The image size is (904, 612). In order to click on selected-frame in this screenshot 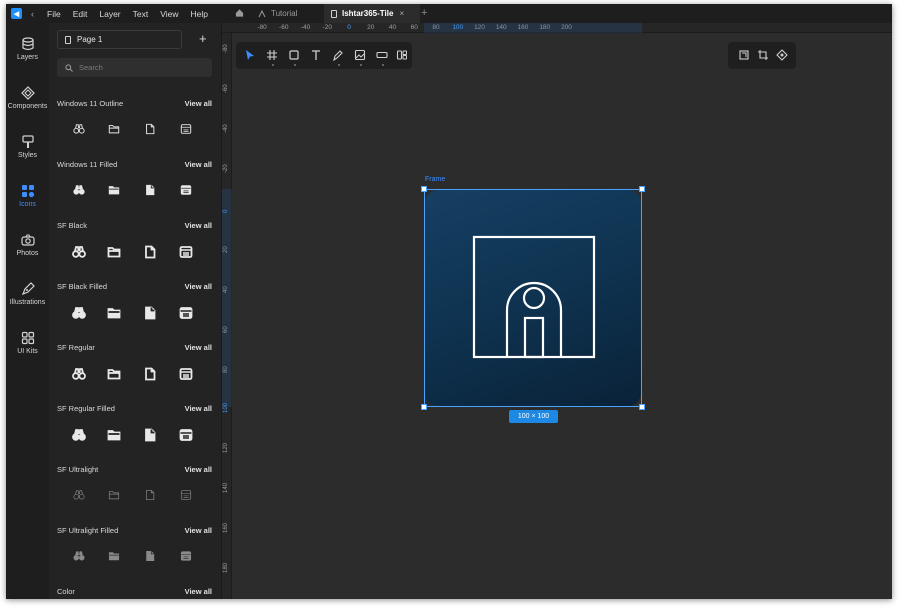, I will do `click(533, 298)`.